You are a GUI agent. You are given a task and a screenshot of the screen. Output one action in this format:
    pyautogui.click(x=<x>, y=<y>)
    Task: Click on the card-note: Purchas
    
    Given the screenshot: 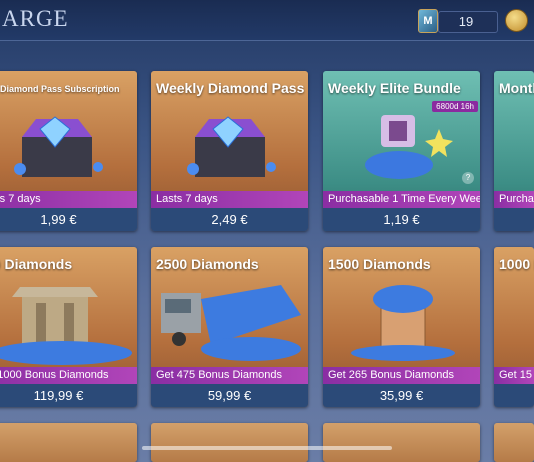 What is the action you would take?
    pyautogui.click(x=514, y=199)
    